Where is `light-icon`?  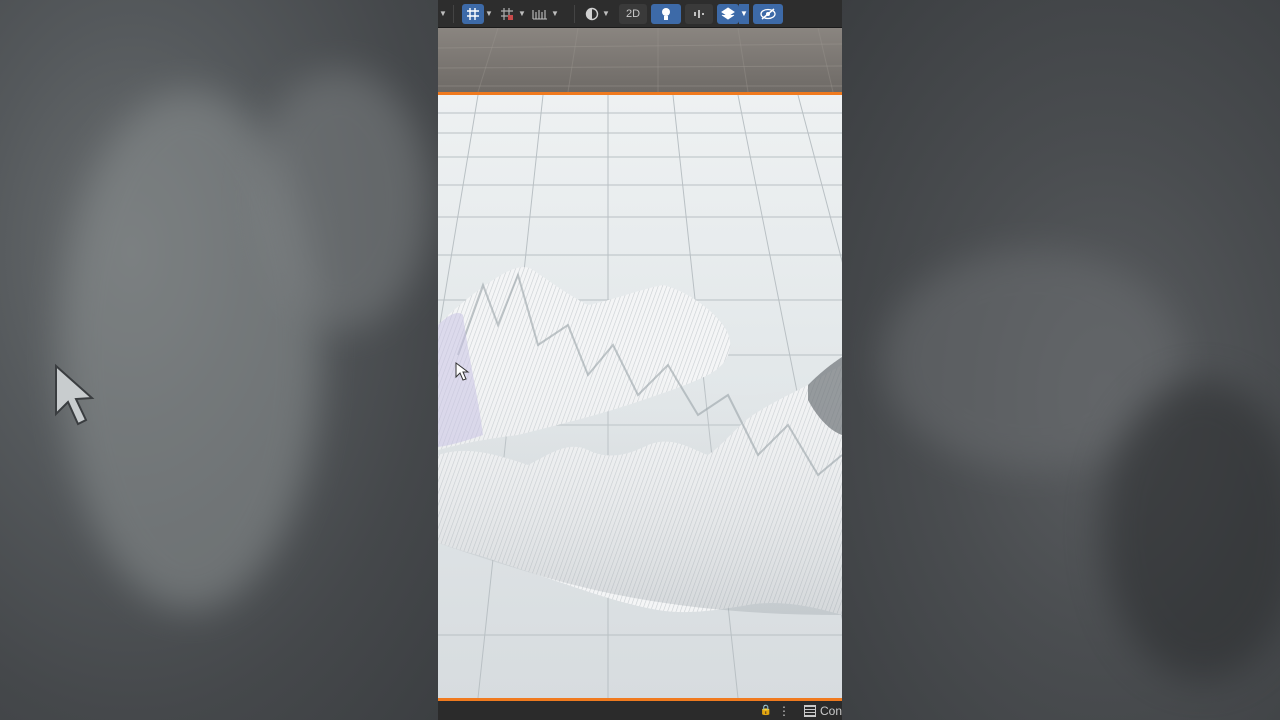
light-icon is located at coordinates (666, 13).